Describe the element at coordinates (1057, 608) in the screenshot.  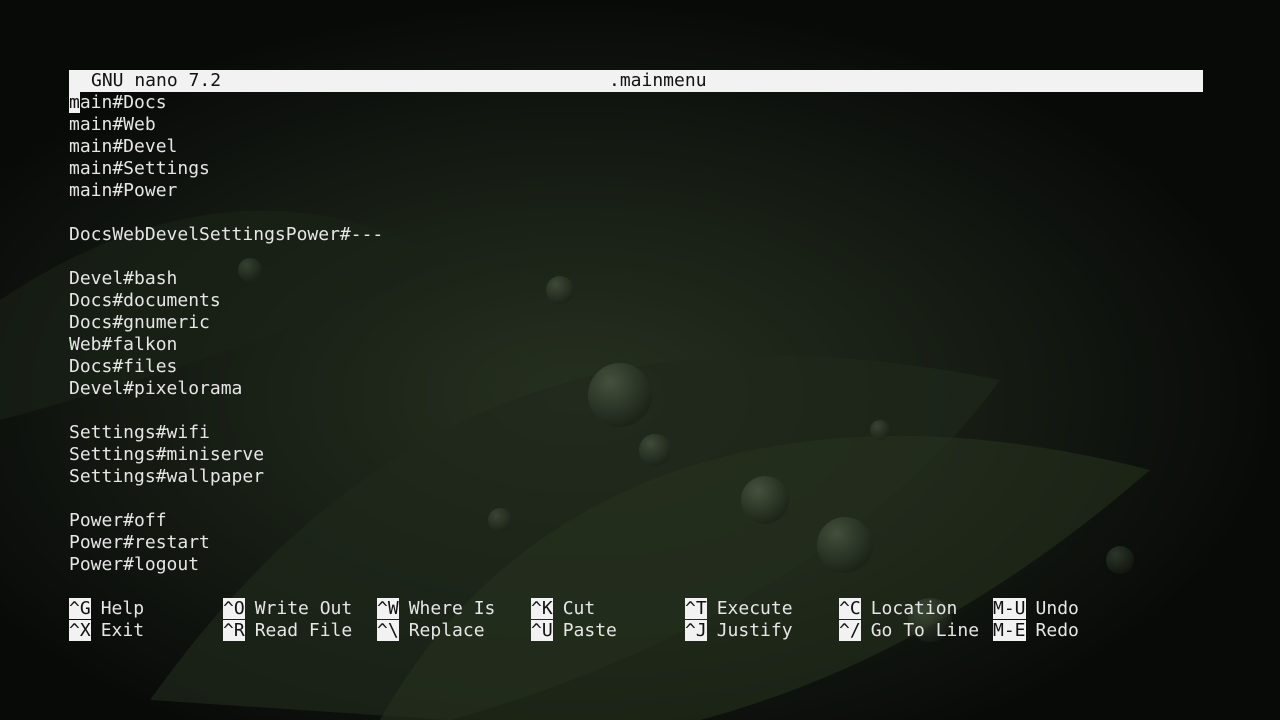
I see `shortcut-label: Undo` at that location.